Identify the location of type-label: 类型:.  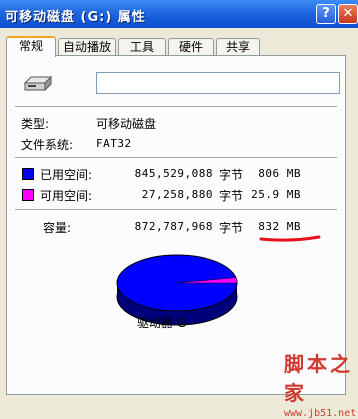
(35, 124).